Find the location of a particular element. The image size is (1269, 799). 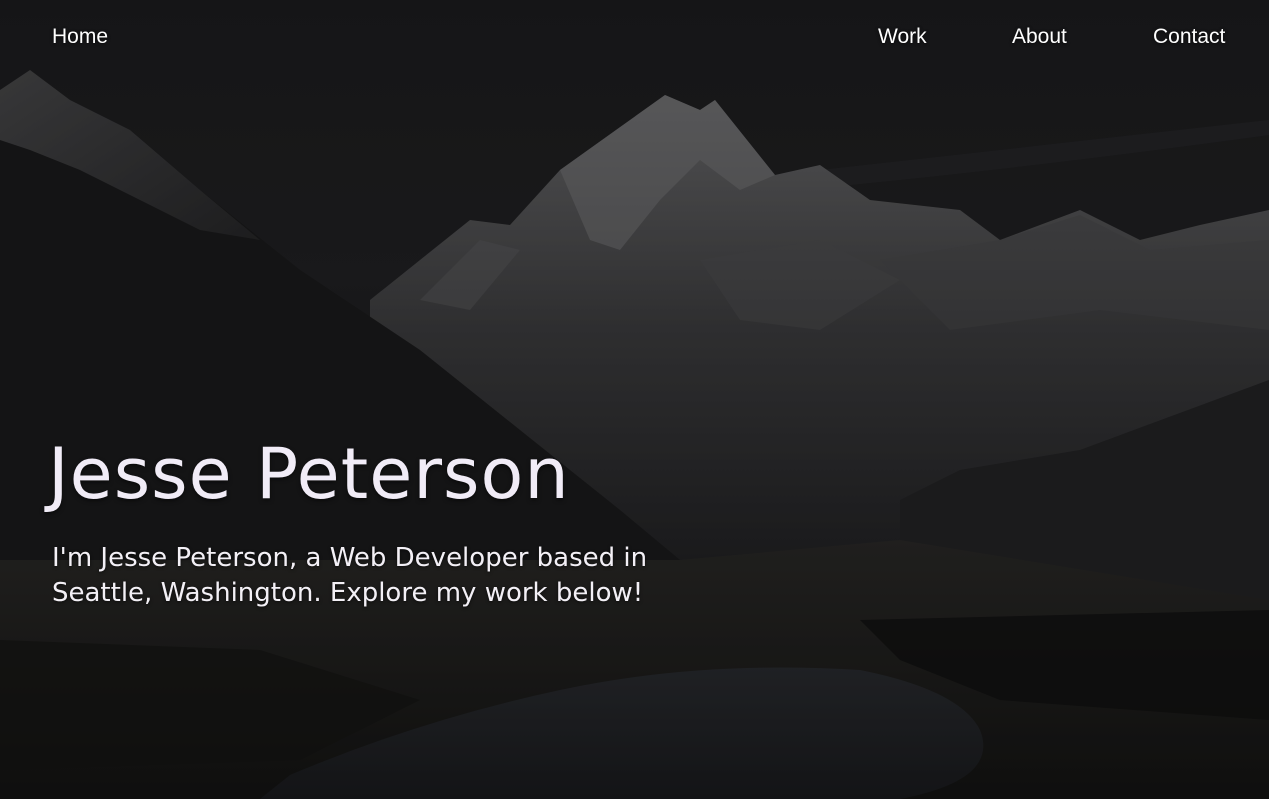

hero-title: Jesse Peterson is located at coordinates (309, 474).